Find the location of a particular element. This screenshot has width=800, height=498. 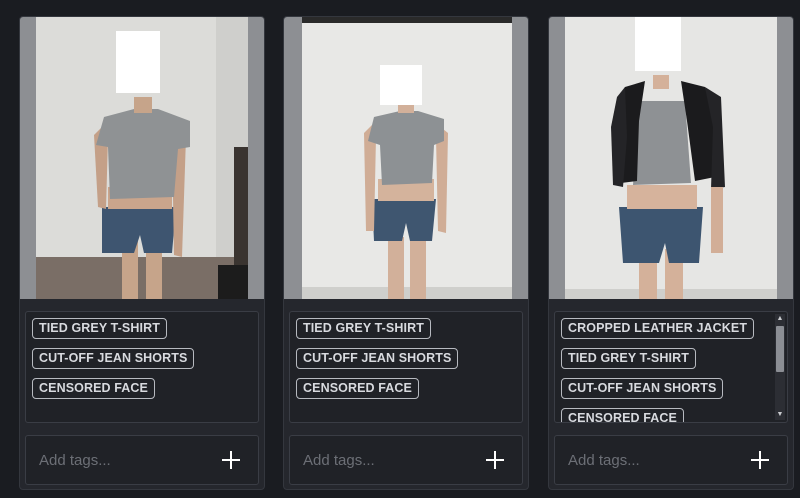

outfit-photo is located at coordinates (407, 158).